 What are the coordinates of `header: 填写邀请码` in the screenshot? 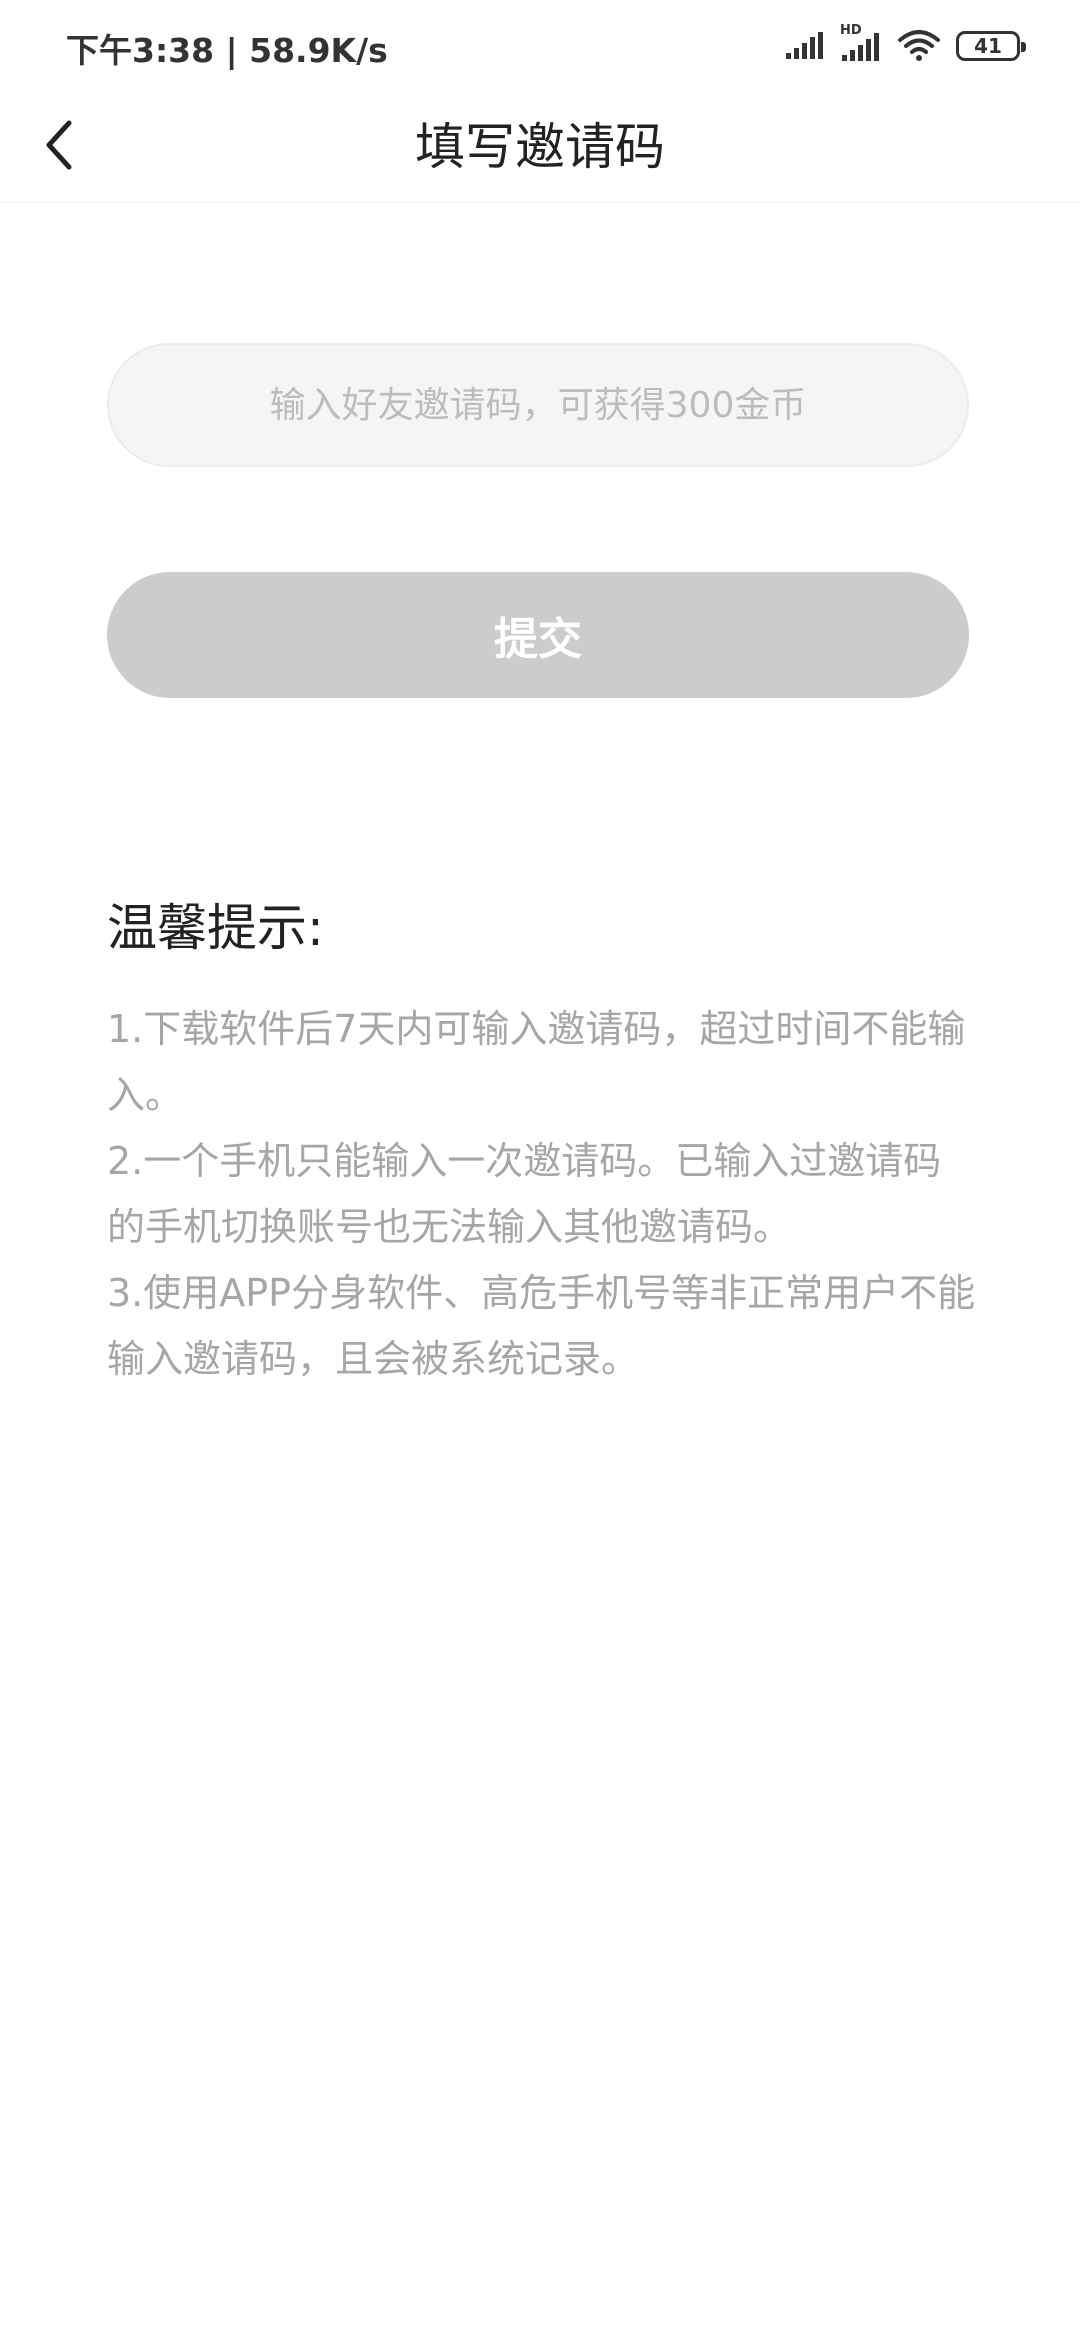 It's located at (540, 147).